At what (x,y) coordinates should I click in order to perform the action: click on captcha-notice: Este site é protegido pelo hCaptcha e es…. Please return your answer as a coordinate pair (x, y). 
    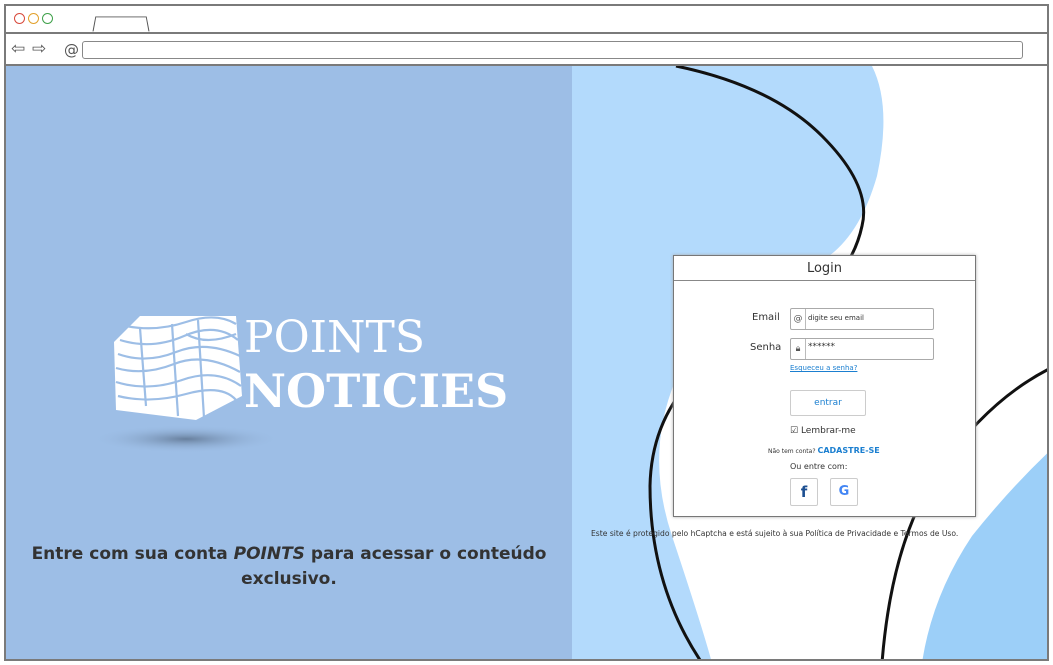
    Looking at the image, I should click on (775, 533).